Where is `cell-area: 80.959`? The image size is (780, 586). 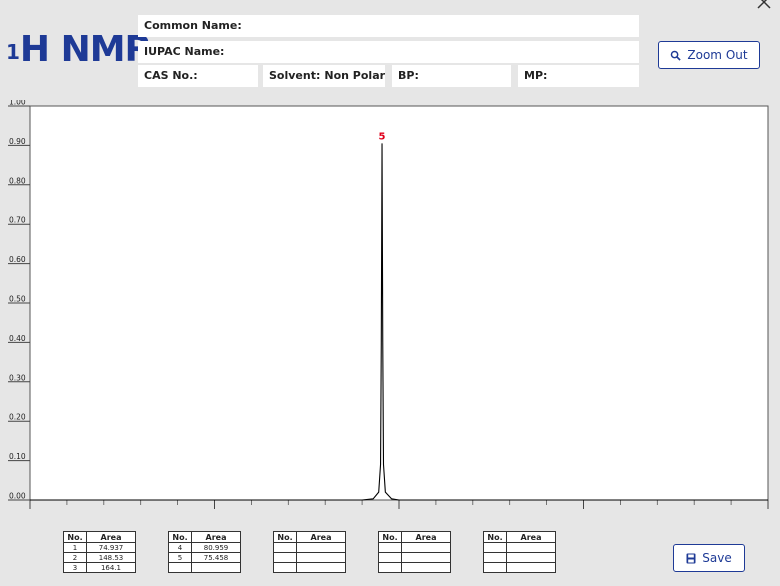
cell-area: 80.959 is located at coordinates (216, 547).